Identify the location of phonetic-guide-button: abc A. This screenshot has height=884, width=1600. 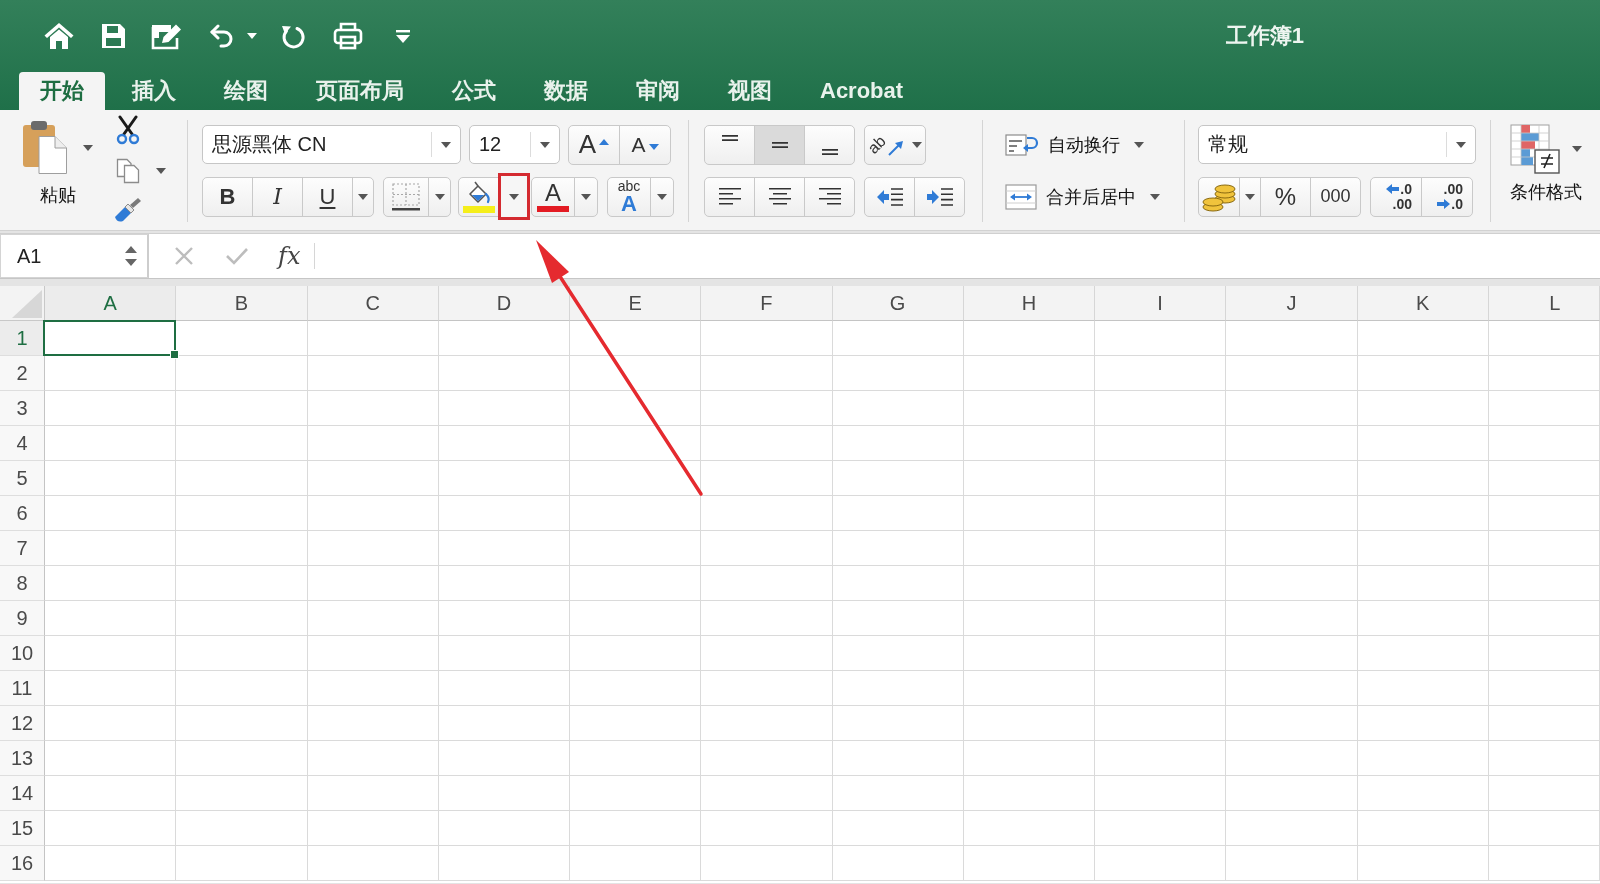
(629, 196).